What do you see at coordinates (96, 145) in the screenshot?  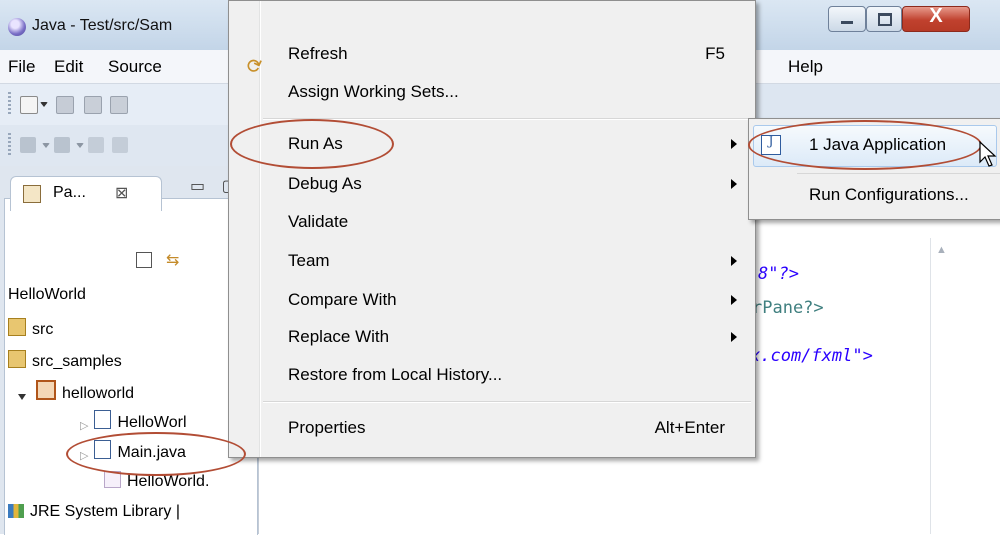 I see `back-icon` at bounding box center [96, 145].